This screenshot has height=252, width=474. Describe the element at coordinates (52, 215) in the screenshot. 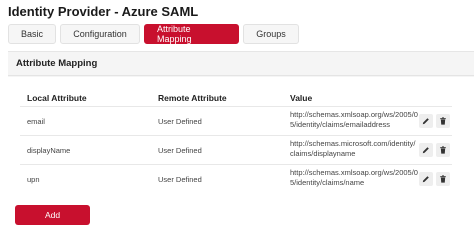

I see `add-button: Add` at that location.